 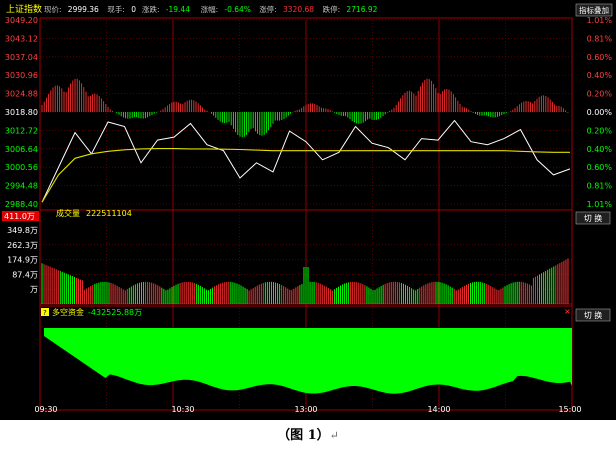 What do you see at coordinates (332, 9) in the screenshot?
I see `quote-field-label: 跌停:` at bounding box center [332, 9].